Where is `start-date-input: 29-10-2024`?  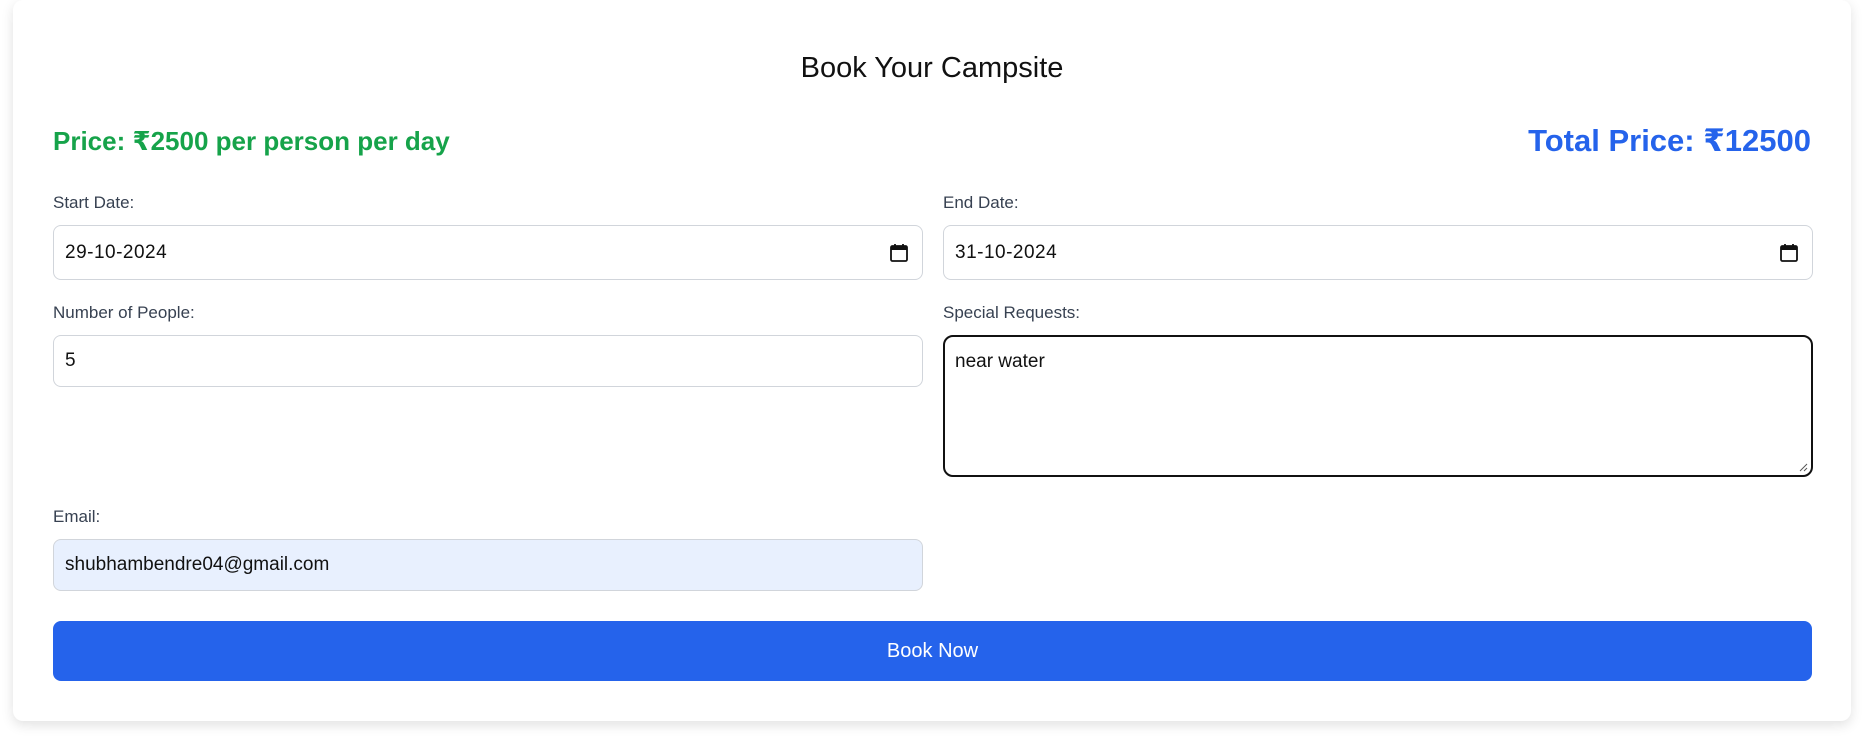 start-date-input: 29-10-2024 is located at coordinates (488, 252).